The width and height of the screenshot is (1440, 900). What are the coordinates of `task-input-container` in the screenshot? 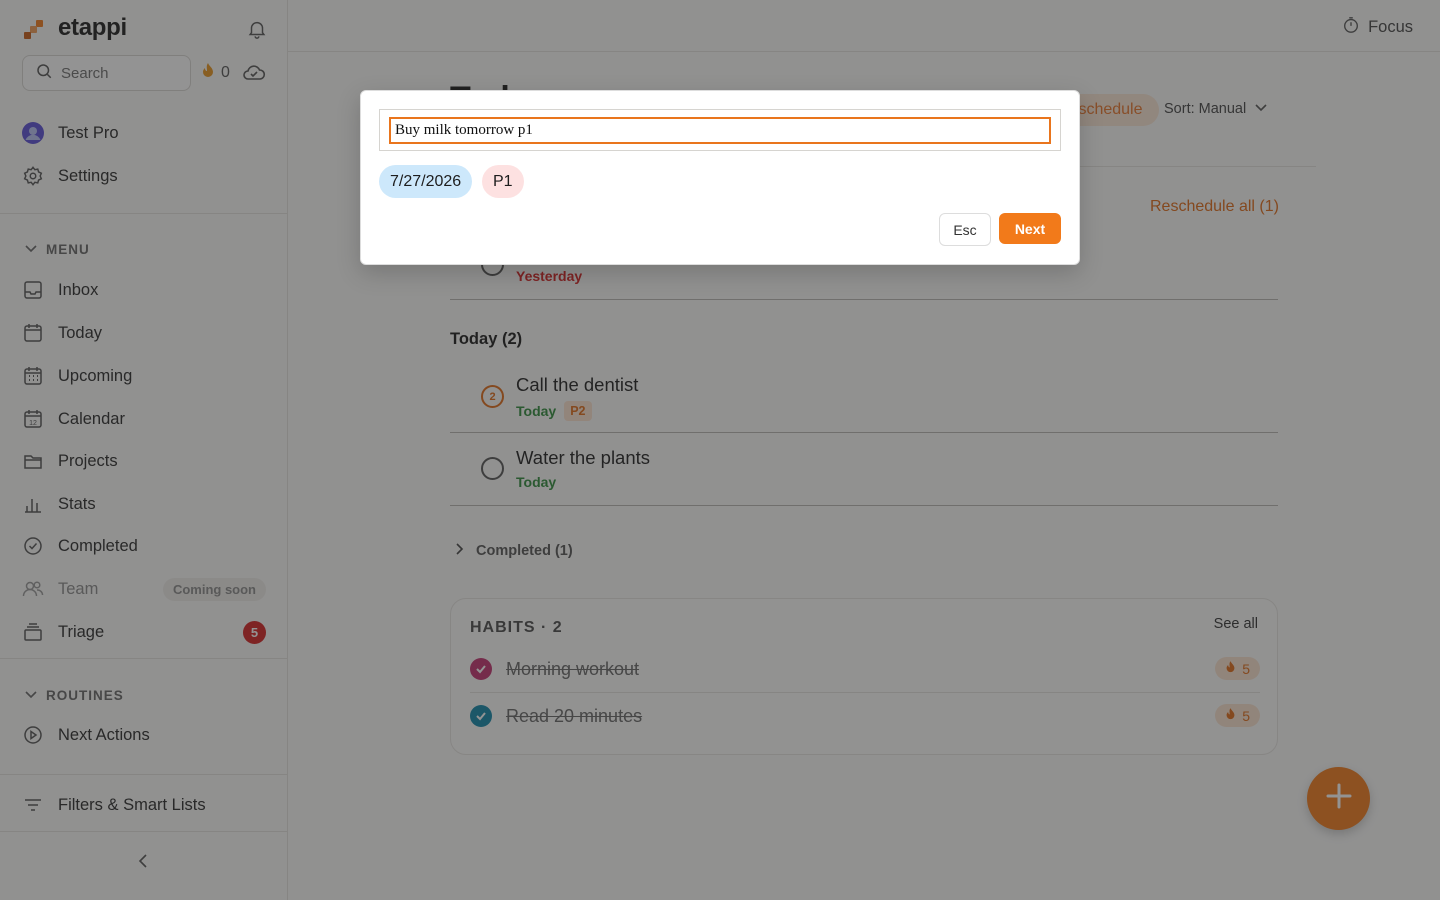 It's located at (720, 130).